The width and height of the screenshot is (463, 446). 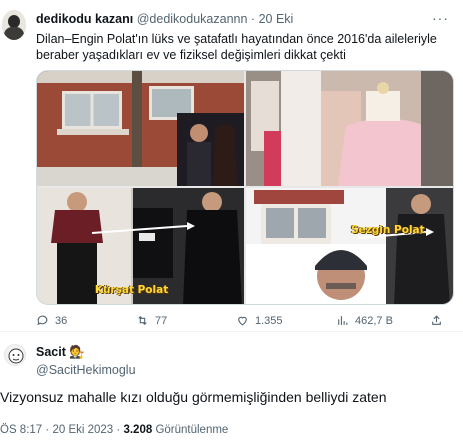 What do you see at coordinates (269, 320) in the screenshot?
I see `like-count: 1.355` at bounding box center [269, 320].